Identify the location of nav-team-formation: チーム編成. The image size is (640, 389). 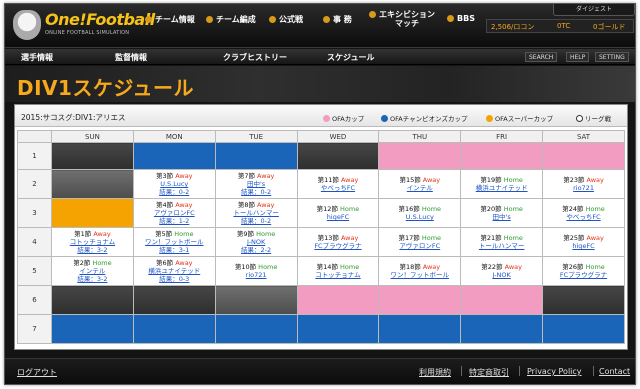
(231, 19).